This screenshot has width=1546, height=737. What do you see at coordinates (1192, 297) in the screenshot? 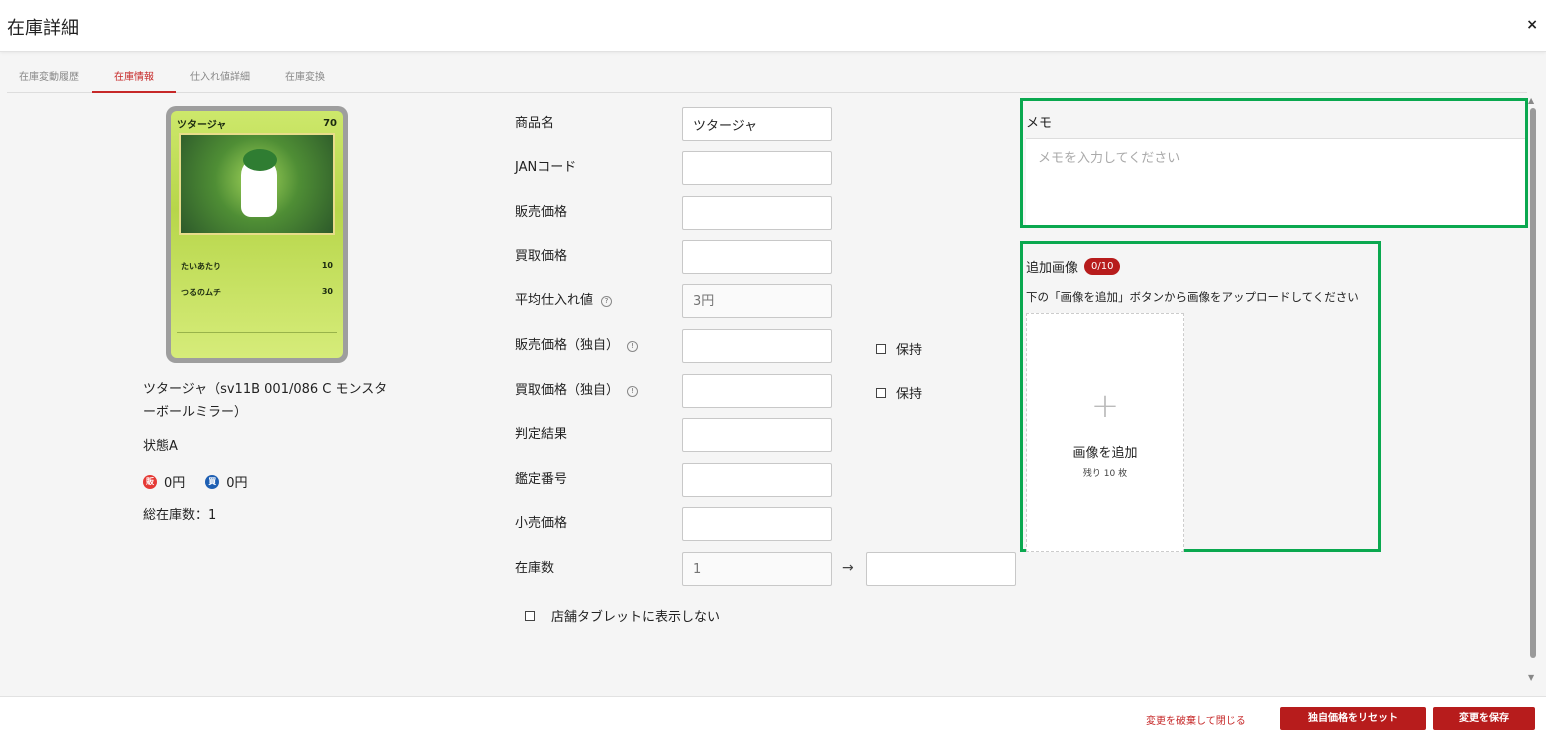
I see `images-hint: 下の「画像を追加」ボタンから画像をアップロードしてください` at bounding box center [1192, 297].